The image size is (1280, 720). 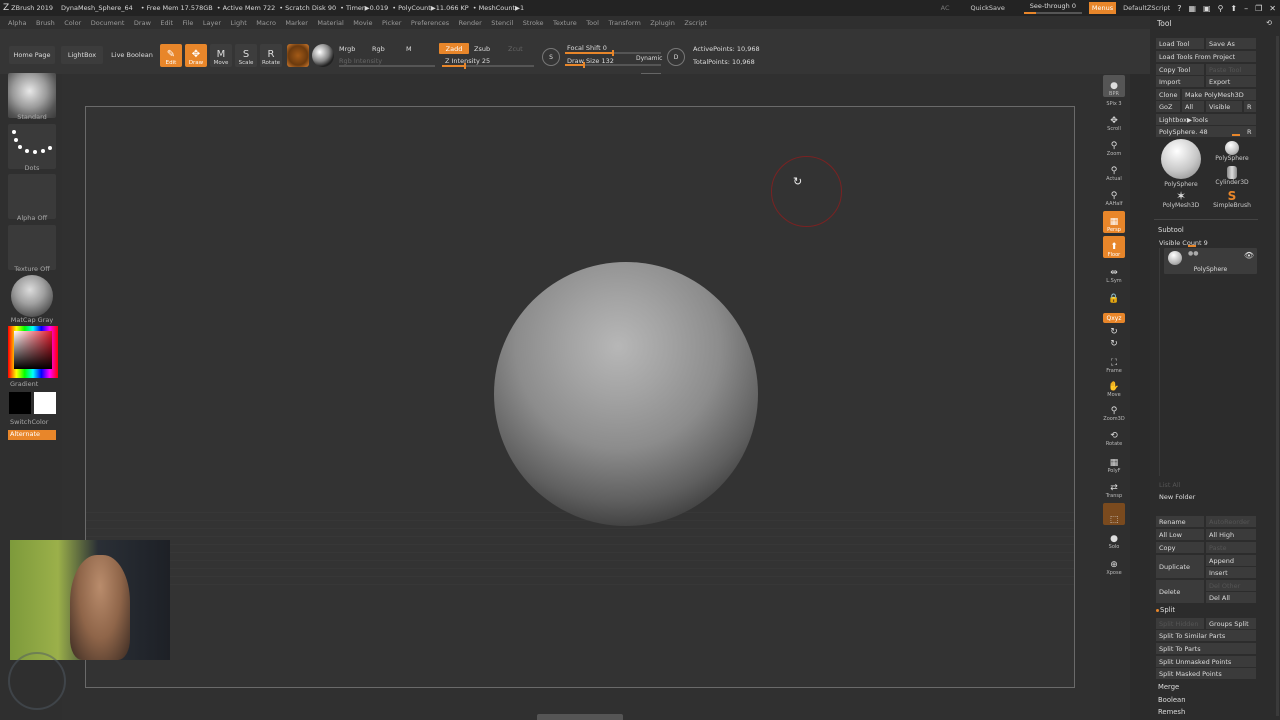 I want to click on close-icon: ✕, so click(x=1272, y=8).